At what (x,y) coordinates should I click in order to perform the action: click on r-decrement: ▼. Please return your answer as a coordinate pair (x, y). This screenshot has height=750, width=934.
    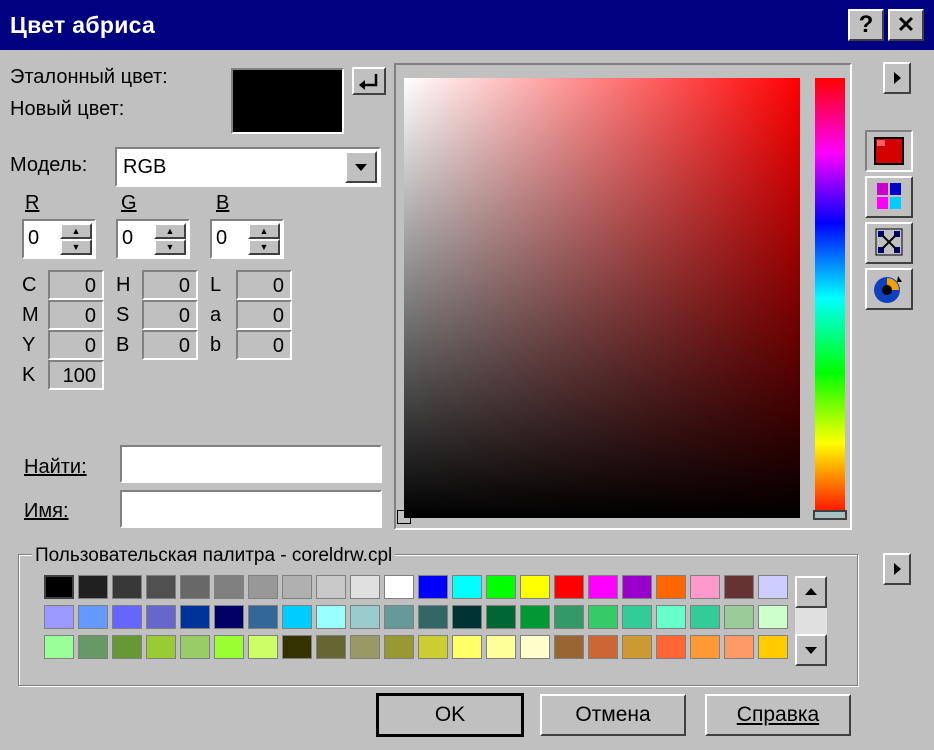
    Looking at the image, I should click on (76, 247).